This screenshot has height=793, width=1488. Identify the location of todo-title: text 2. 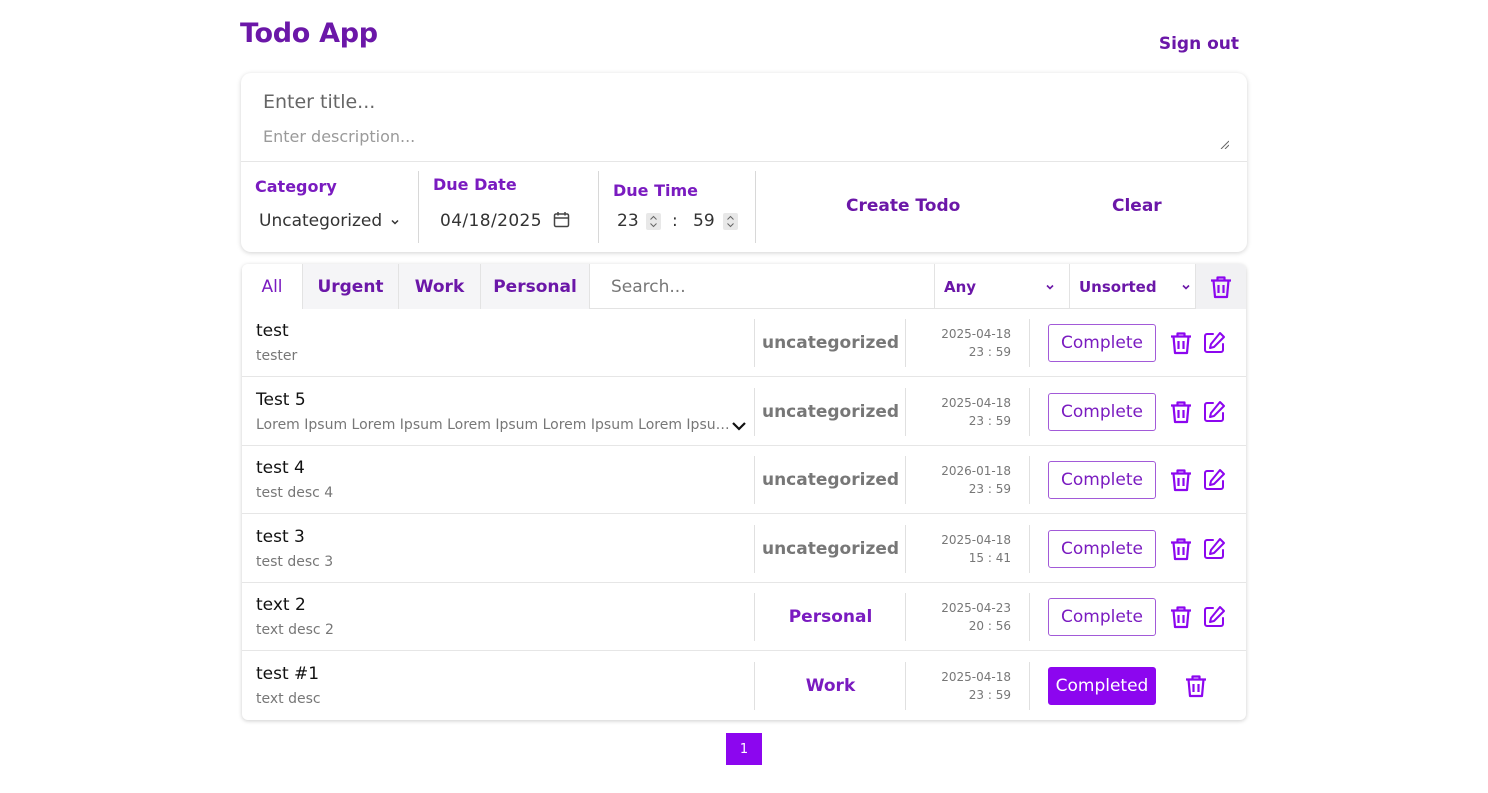
(281, 605).